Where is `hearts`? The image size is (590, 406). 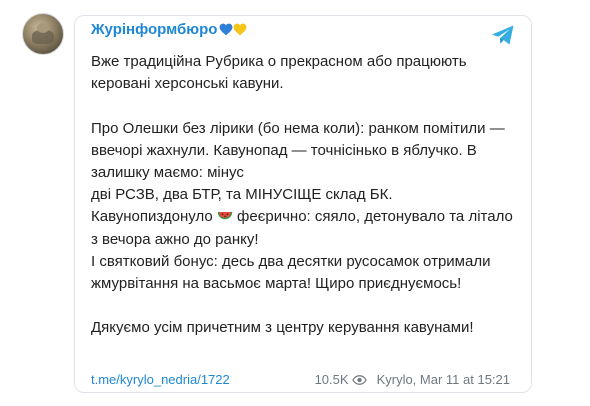
hearts is located at coordinates (233, 29).